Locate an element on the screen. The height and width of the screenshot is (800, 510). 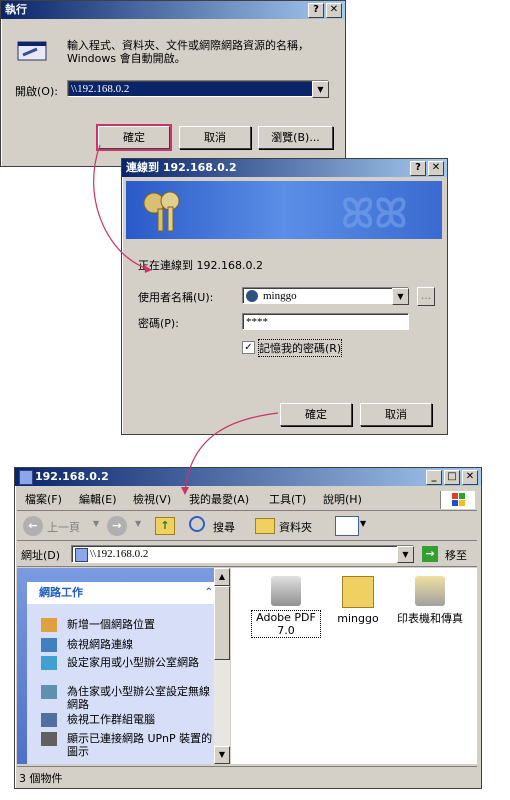
views-icon is located at coordinates (347, 526).